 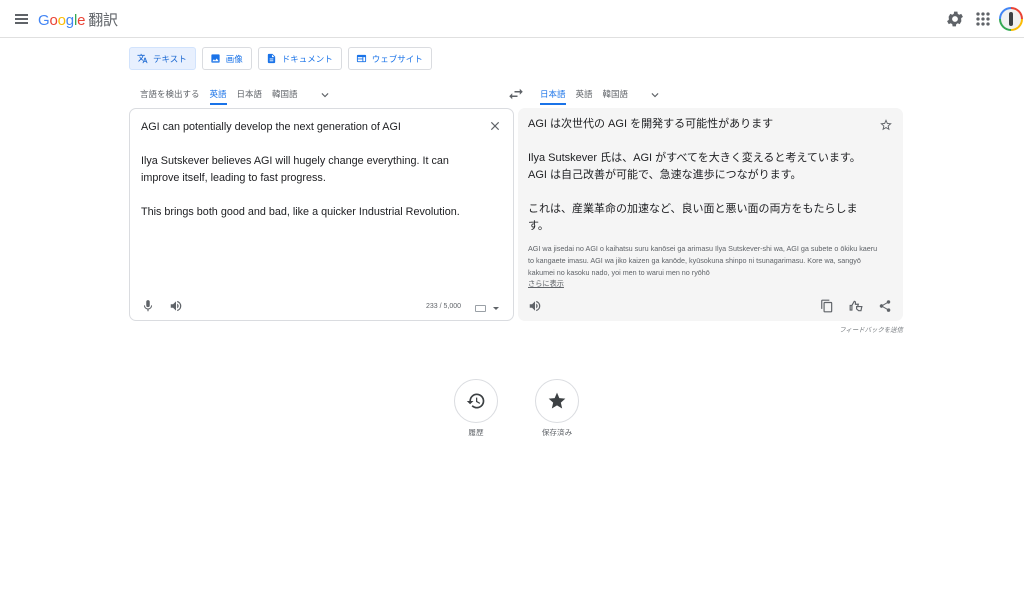 What do you see at coordinates (601, 94) in the screenshot?
I see `target-language-bar: 日本語 英語 韓国語` at bounding box center [601, 94].